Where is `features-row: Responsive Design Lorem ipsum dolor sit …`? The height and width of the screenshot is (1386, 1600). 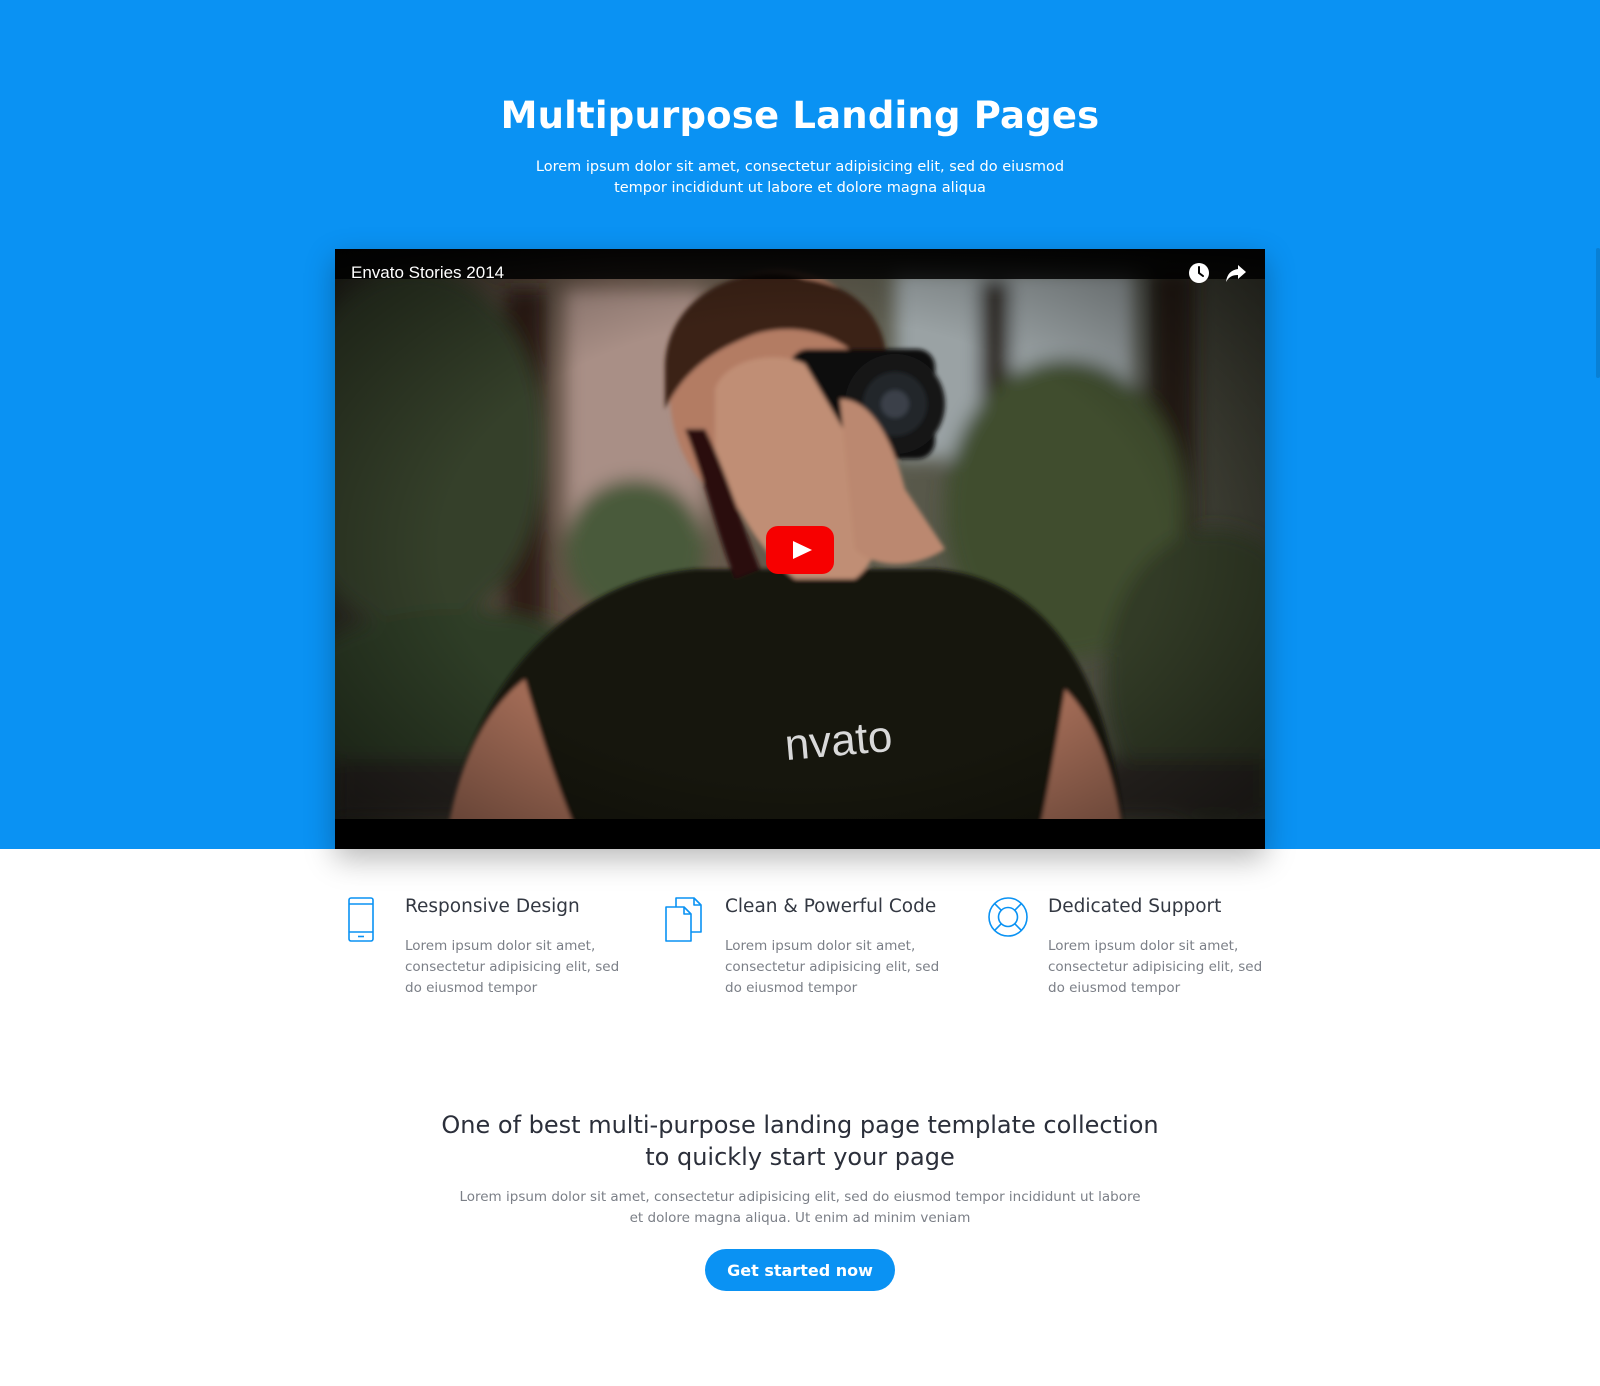
features-row: Responsive Design Lorem ipsum dolor sit … is located at coordinates (800, 956).